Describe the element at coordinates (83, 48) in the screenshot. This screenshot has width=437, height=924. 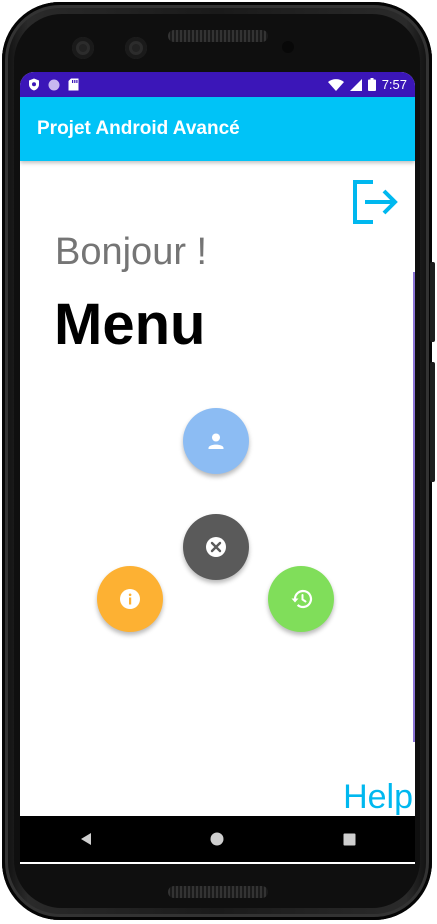
I see `front-camera` at that location.